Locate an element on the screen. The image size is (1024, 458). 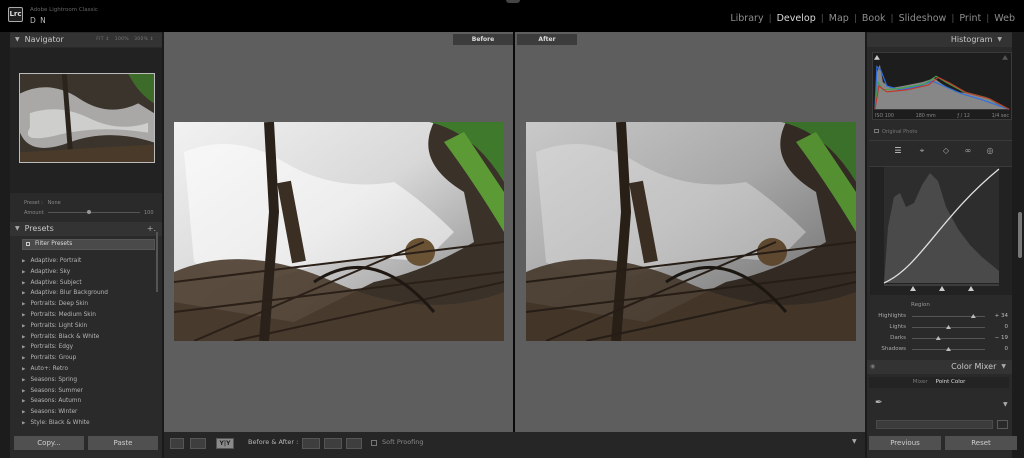
navigator-header: ▼ Navigator FIT ↕ 100% 300% ↕ is located at coordinates (86, 40).